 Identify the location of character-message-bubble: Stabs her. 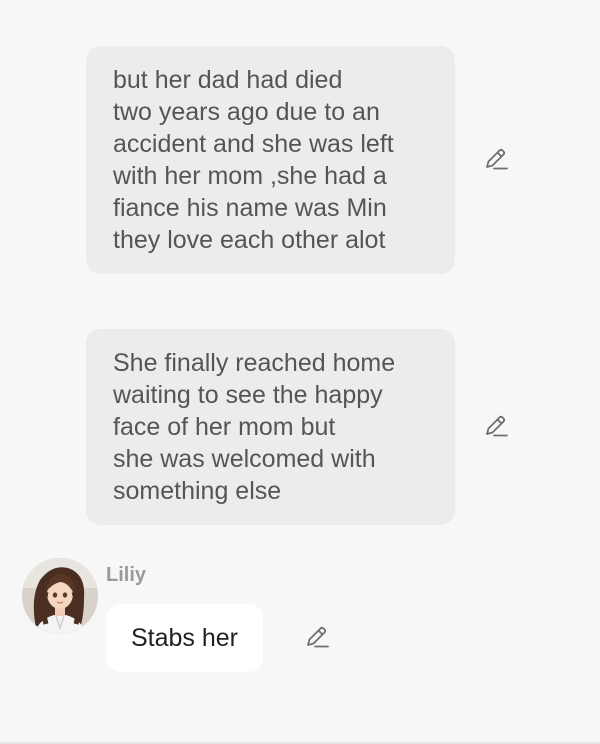
(185, 638).